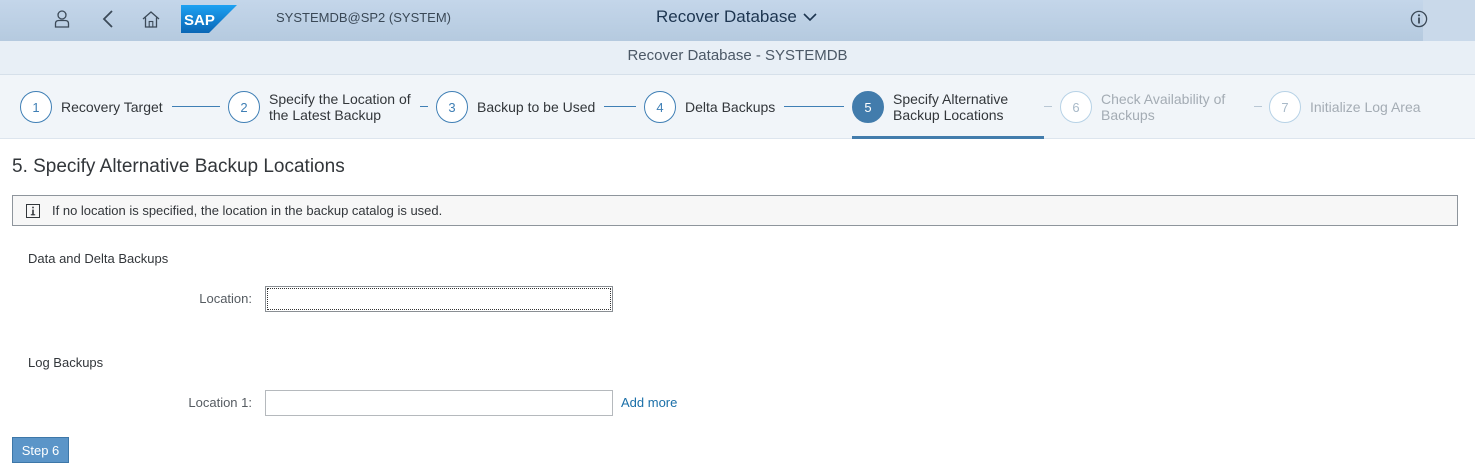 The image size is (1475, 470). I want to click on user-icon, so click(62, 19).